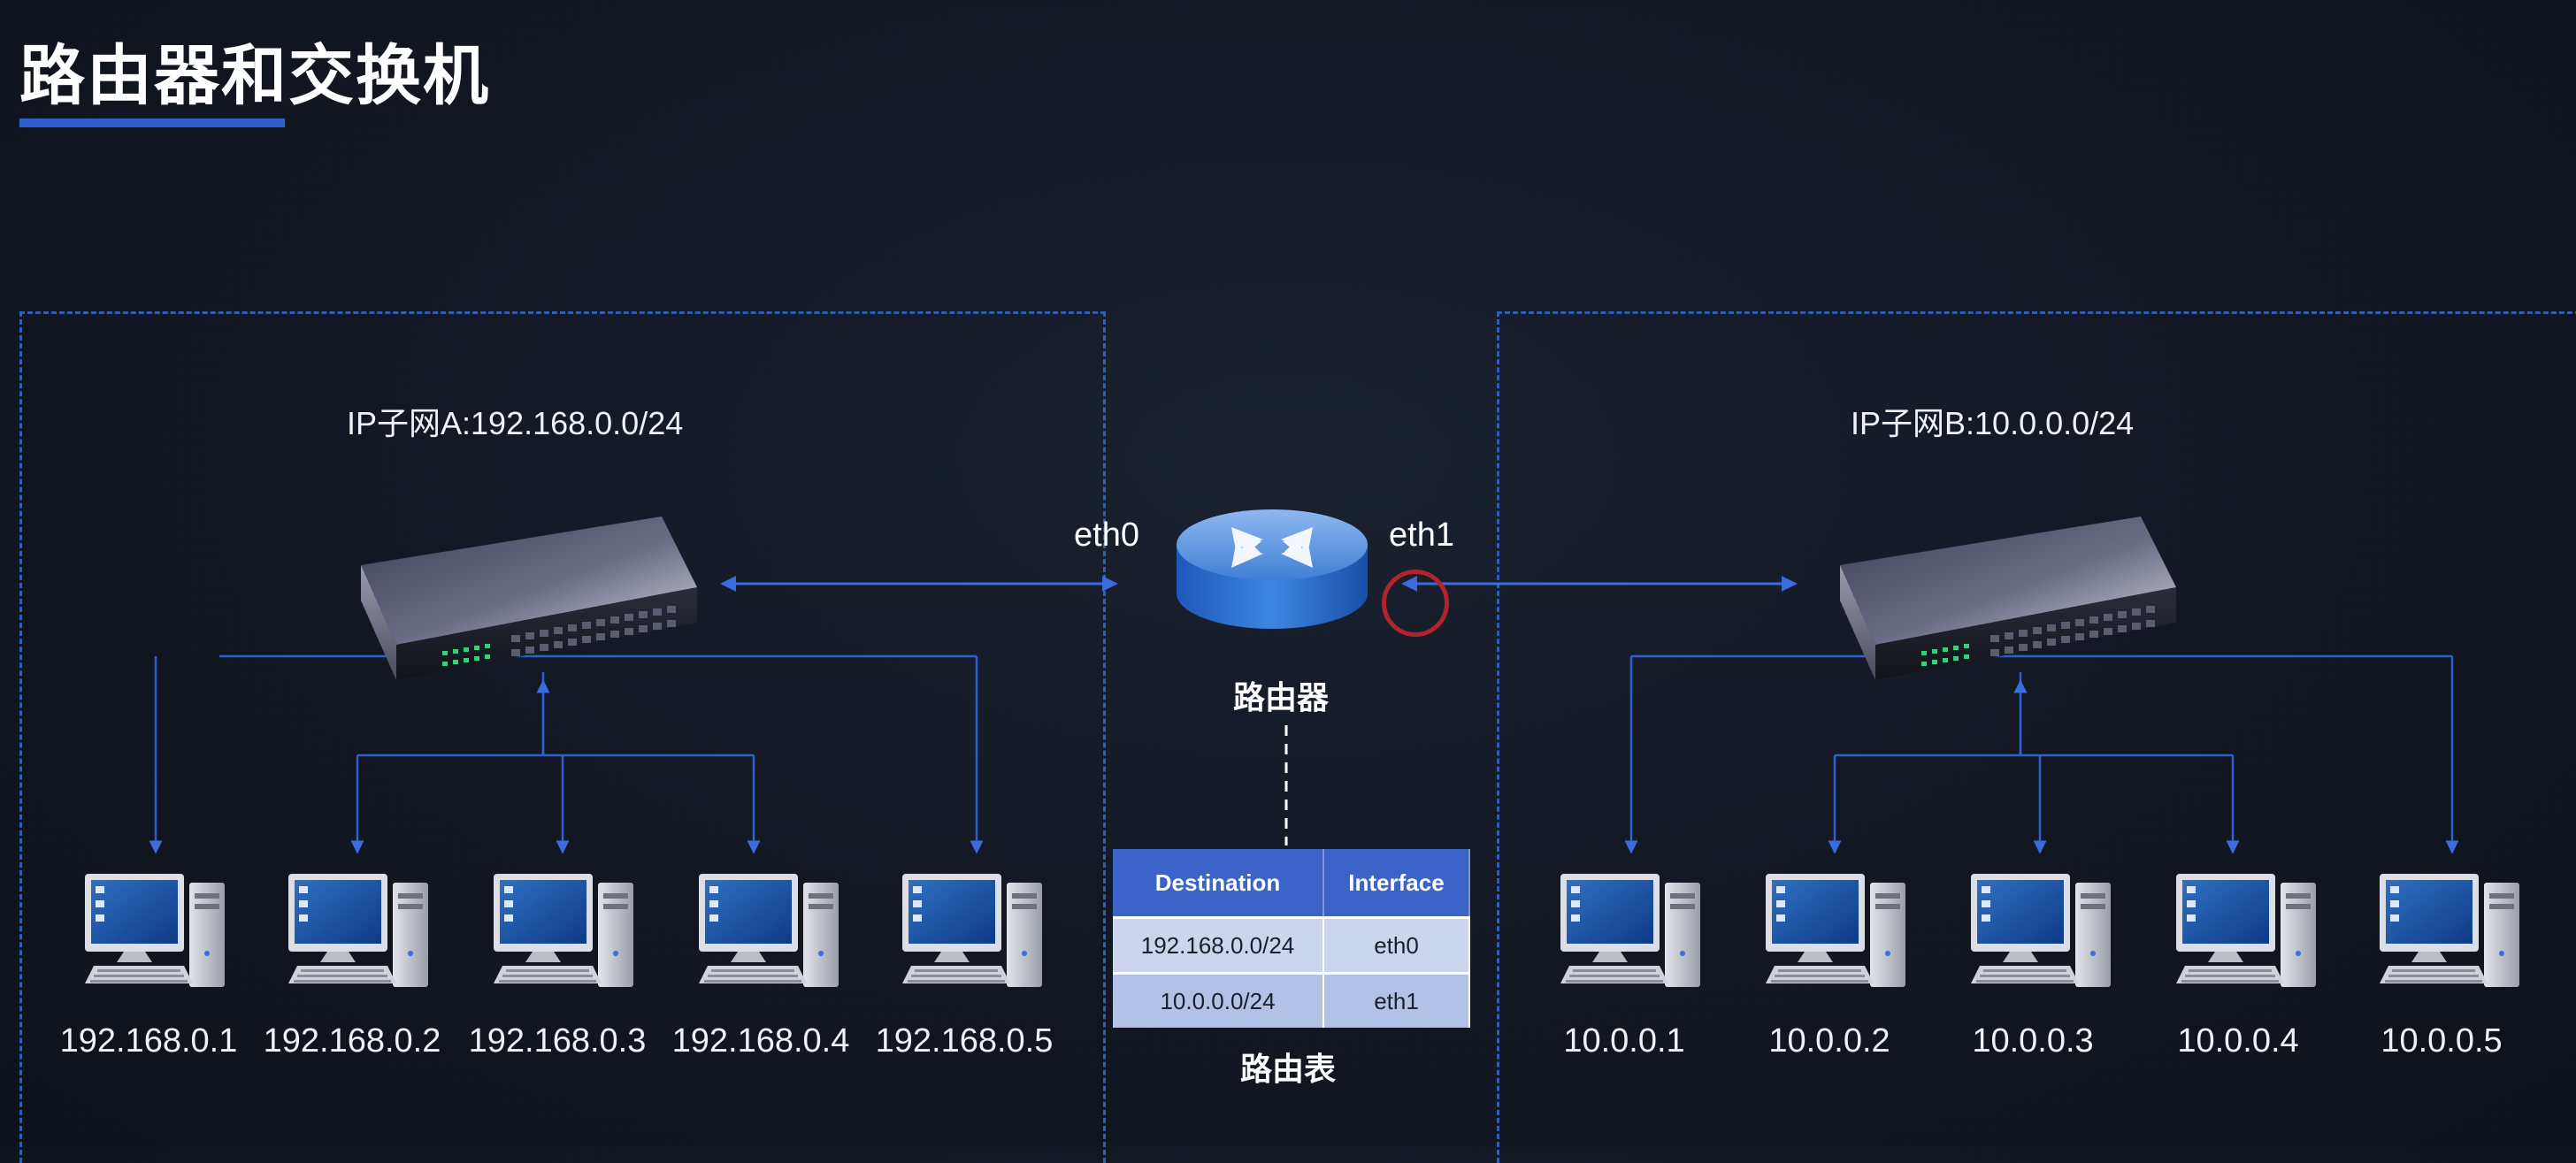 This screenshot has width=2576, height=1163. I want to click on computer-icon-a3, so click(563, 930).